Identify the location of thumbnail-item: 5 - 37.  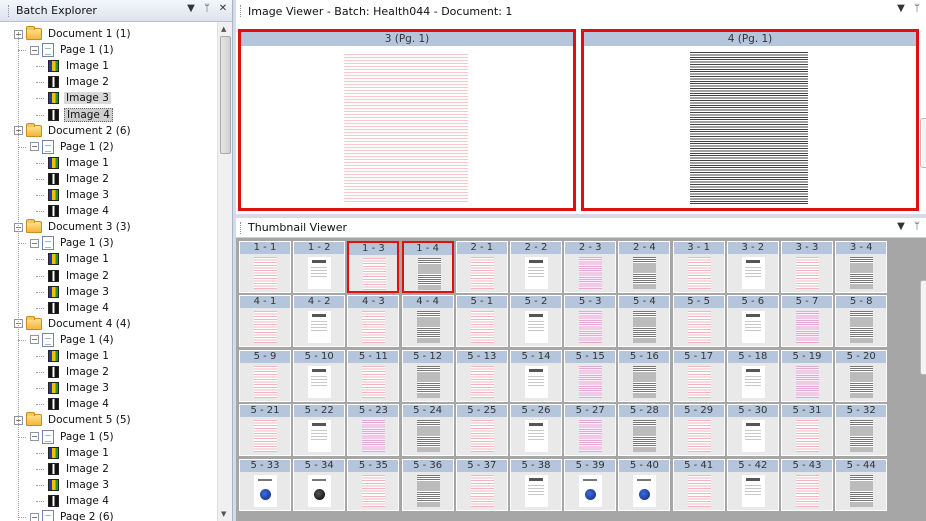
(481, 484).